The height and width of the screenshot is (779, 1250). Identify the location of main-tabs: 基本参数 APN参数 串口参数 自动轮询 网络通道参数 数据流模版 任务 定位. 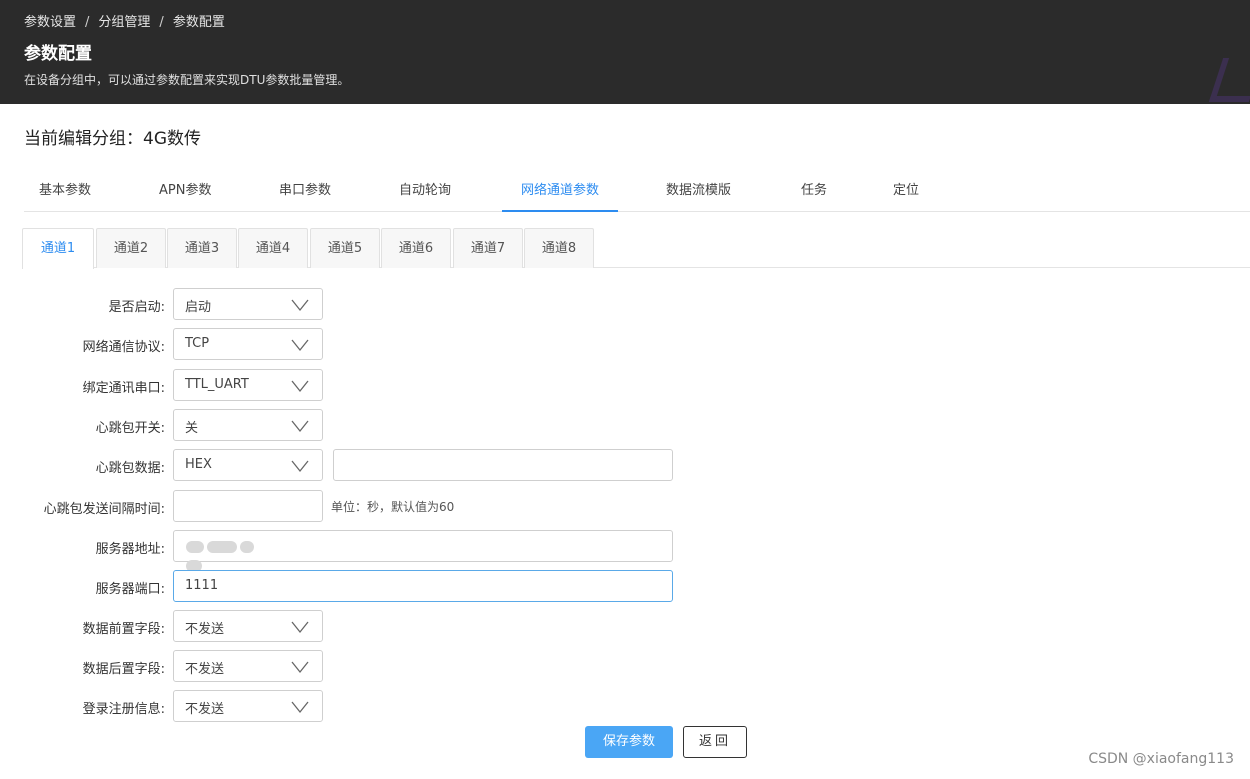
(637, 192).